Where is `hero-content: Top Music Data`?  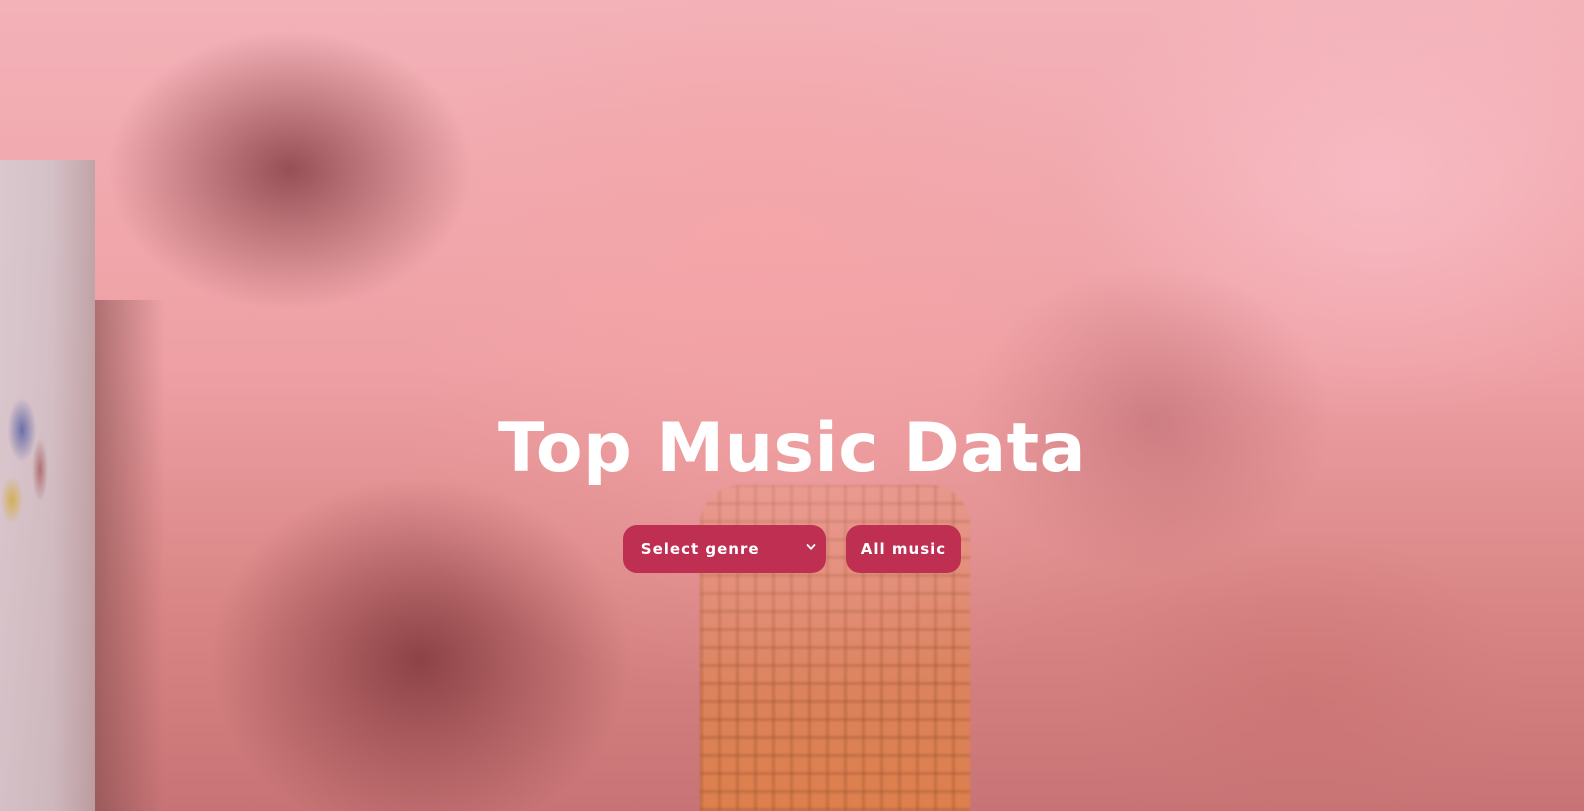 hero-content: Top Music Data is located at coordinates (792, 449).